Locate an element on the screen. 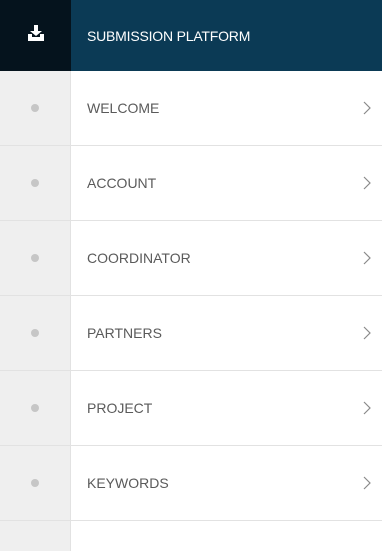 The image size is (382, 554). menu-item-body: PROJECT is located at coordinates (226, 408).